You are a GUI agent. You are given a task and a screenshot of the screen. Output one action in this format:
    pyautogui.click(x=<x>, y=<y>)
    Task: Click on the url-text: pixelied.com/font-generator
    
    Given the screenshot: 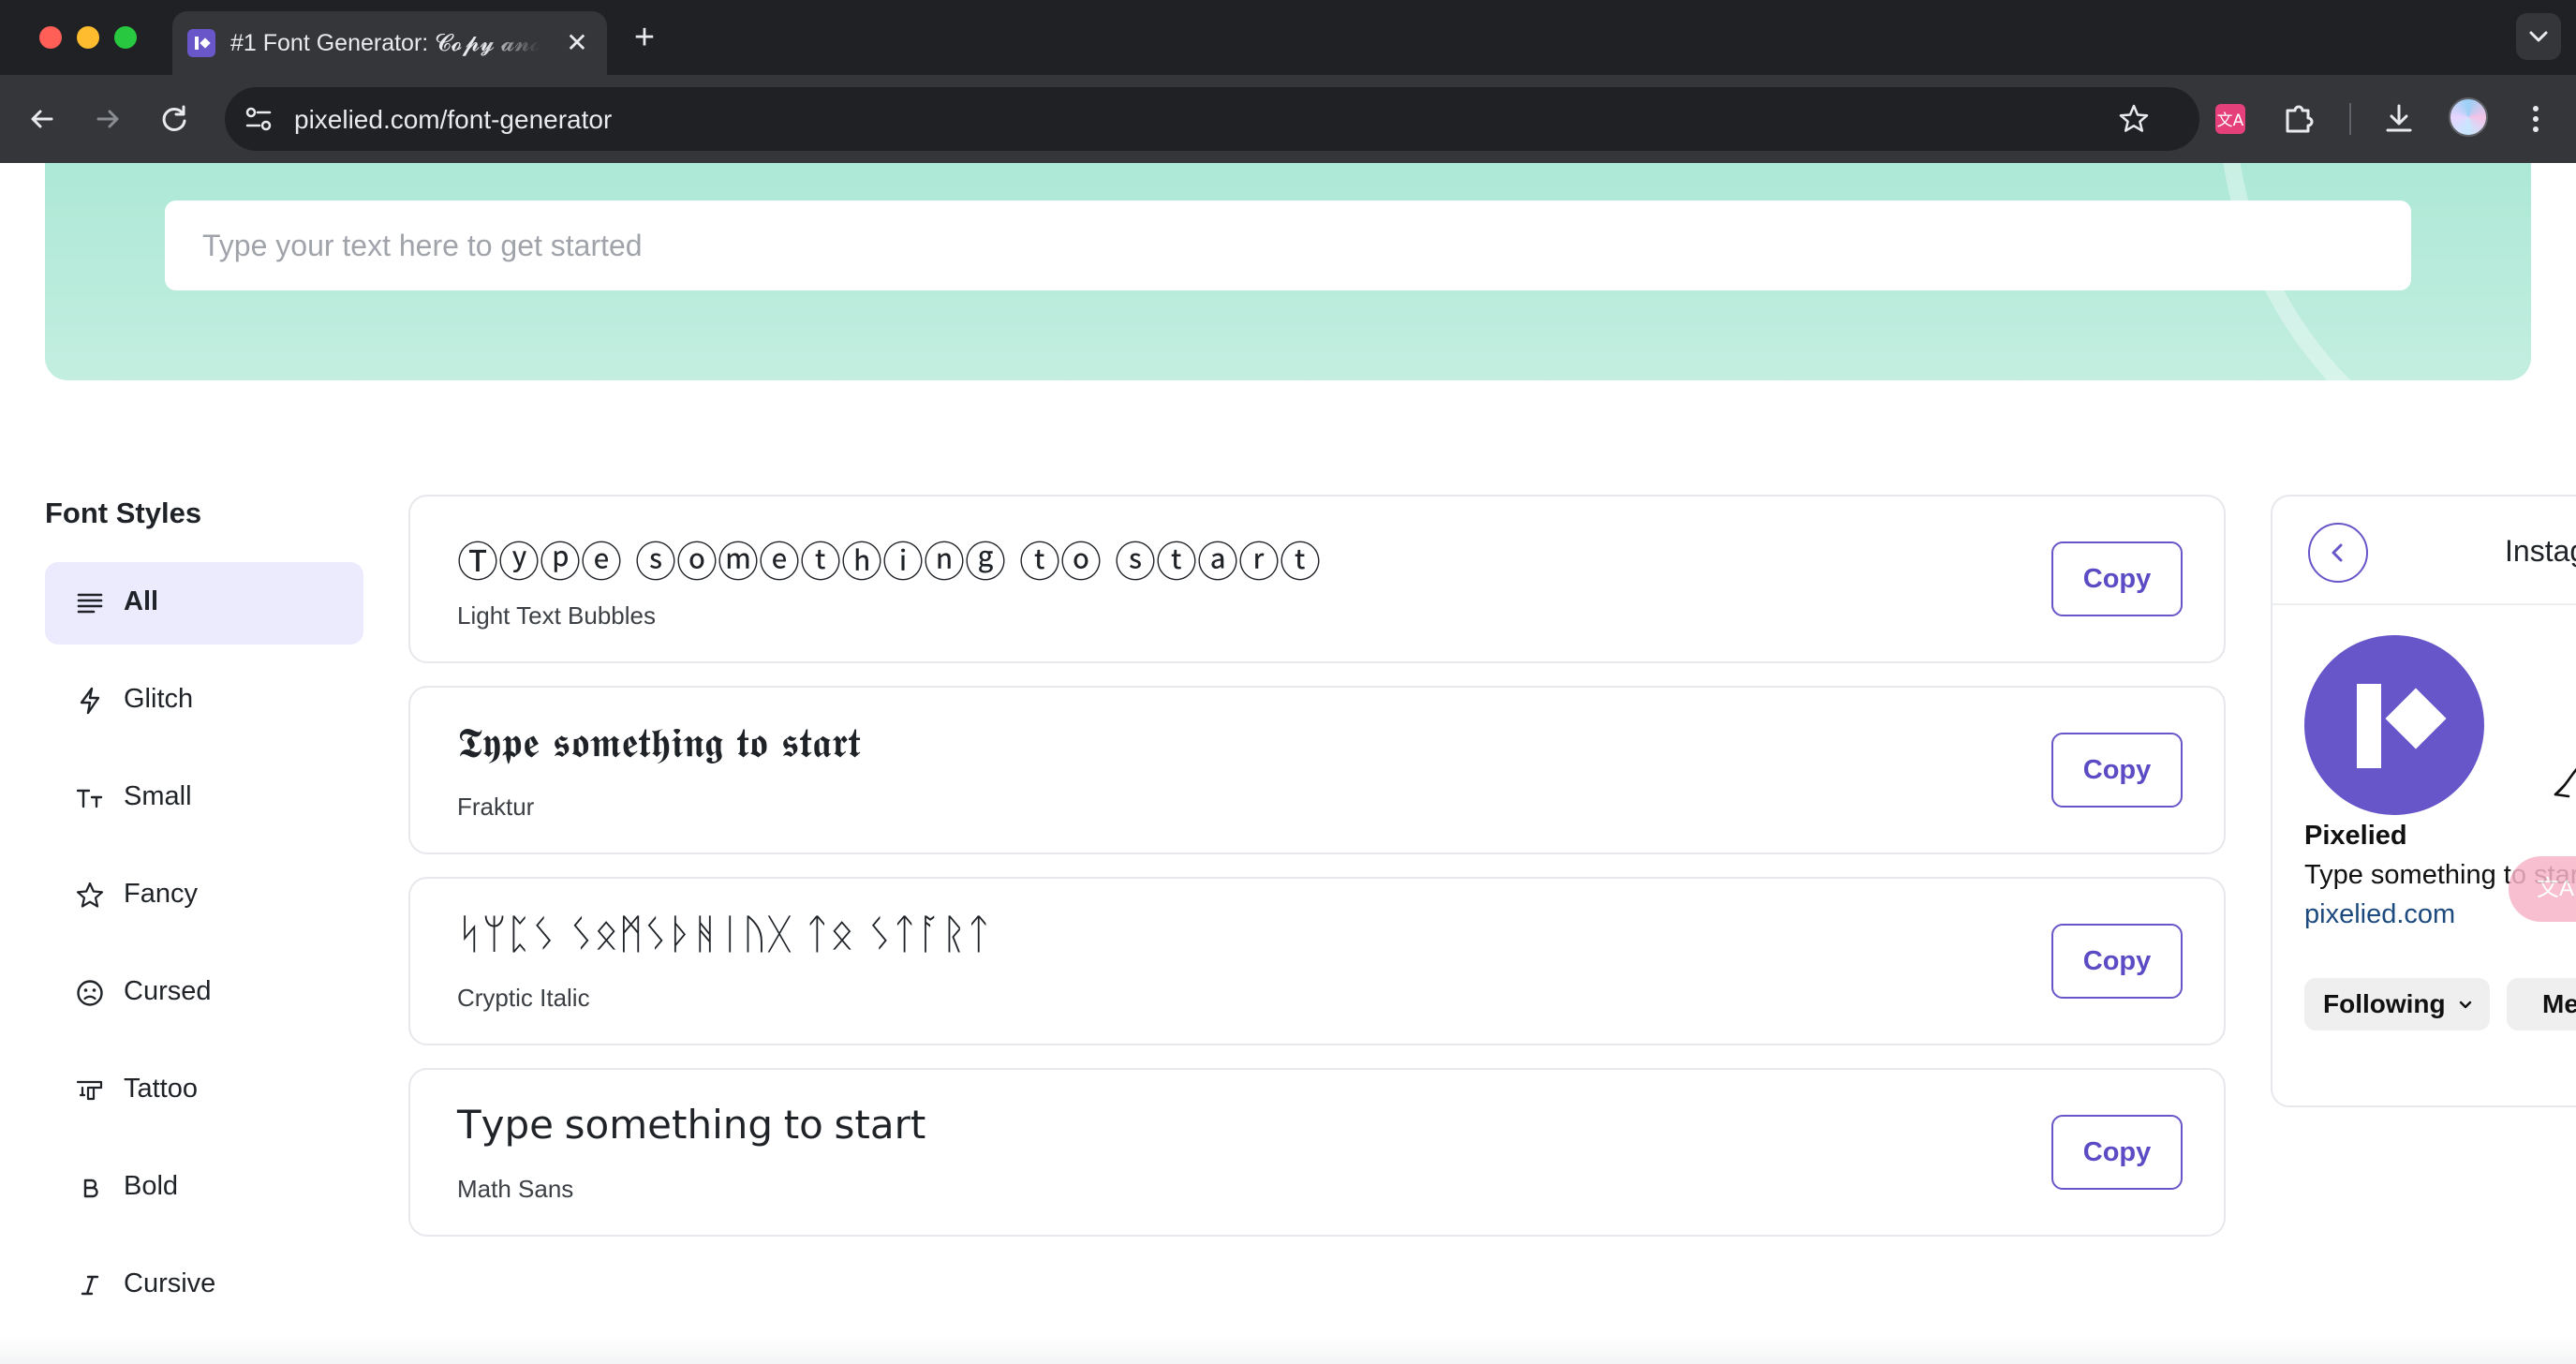 What is the action you would take?
    pyautogui.click(x=453, y=120)
    